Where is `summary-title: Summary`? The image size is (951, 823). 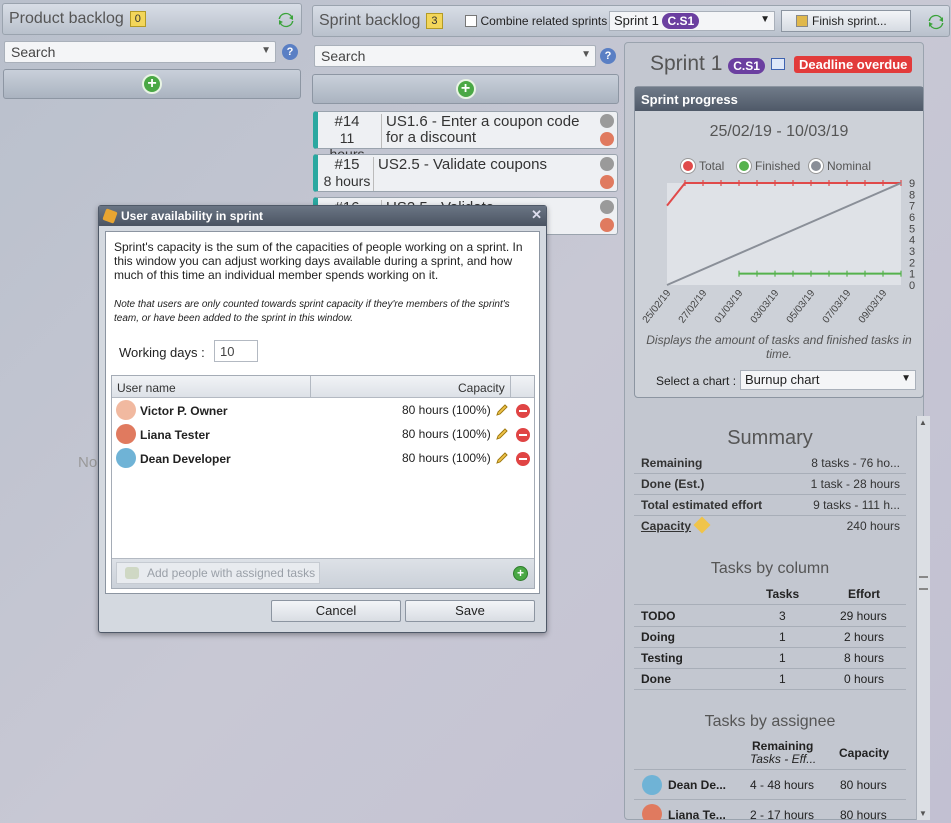
summary-title: Summary is located at coordinates (770, 438).